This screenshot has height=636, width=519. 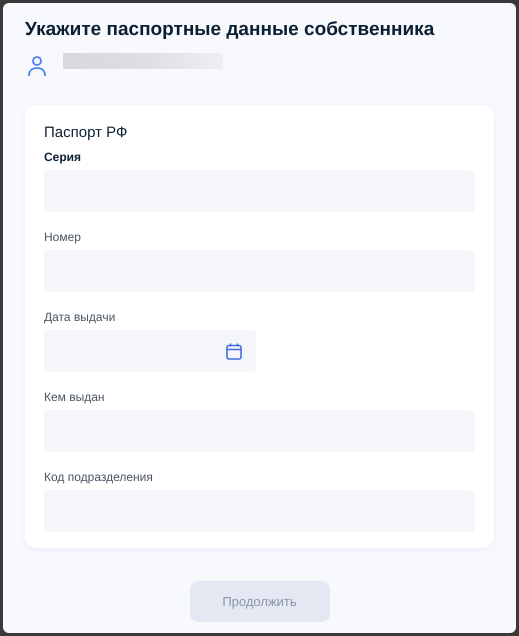 What do you see at coordinates (150, 351) in the screenshot?
I see `date-field` at bounding box center [150, 351].